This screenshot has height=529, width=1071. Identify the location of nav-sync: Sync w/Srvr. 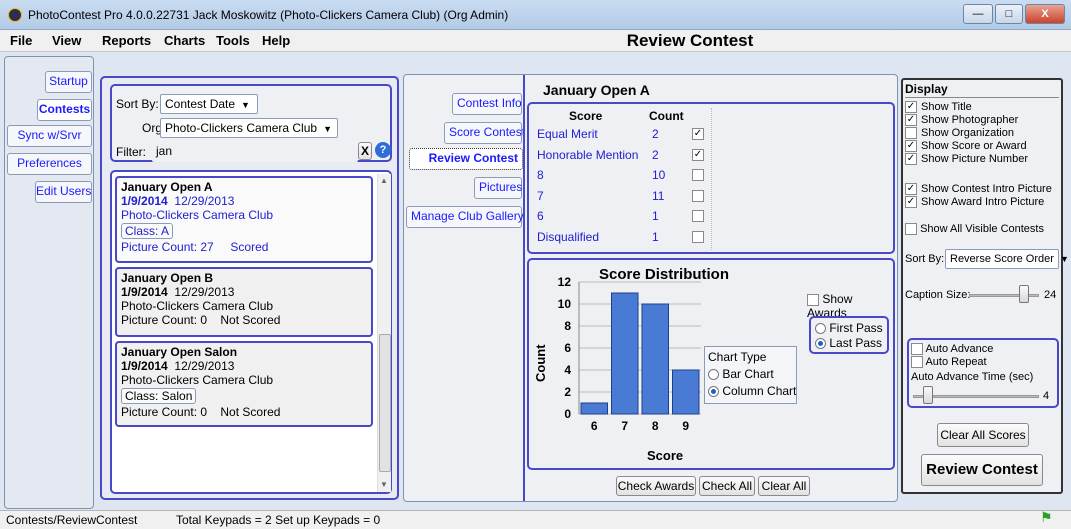
(49, 136).